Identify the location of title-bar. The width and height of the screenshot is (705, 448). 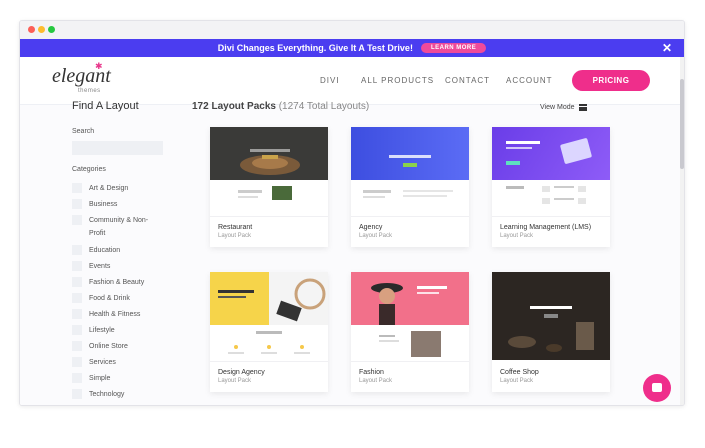
(352, 30).